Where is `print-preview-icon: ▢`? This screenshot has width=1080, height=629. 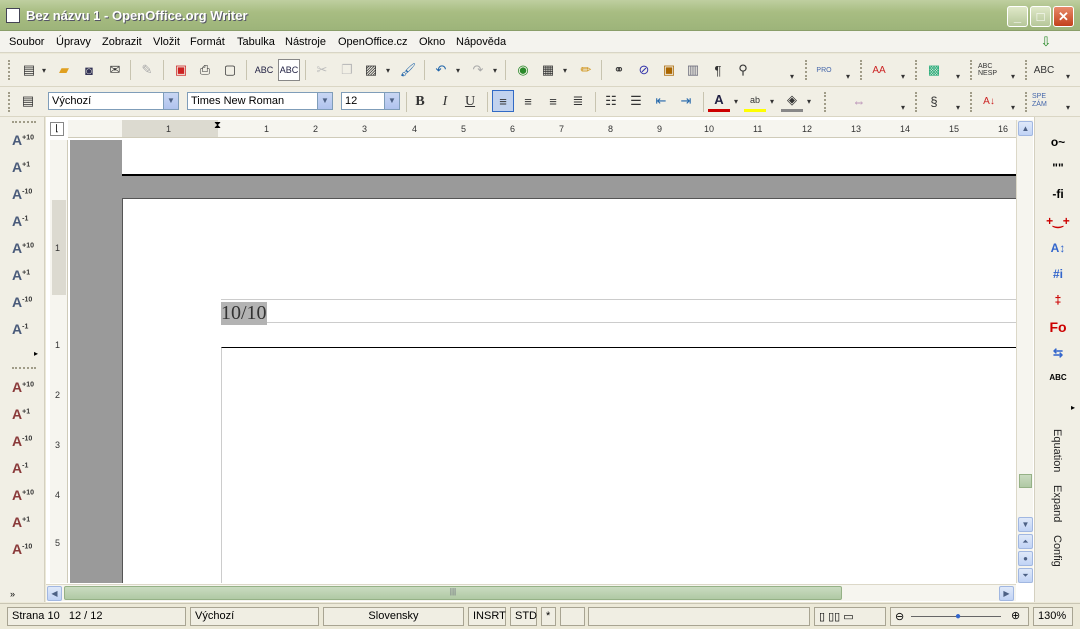
print-preview-icon: ▢ is located at coordinates (230, 70).